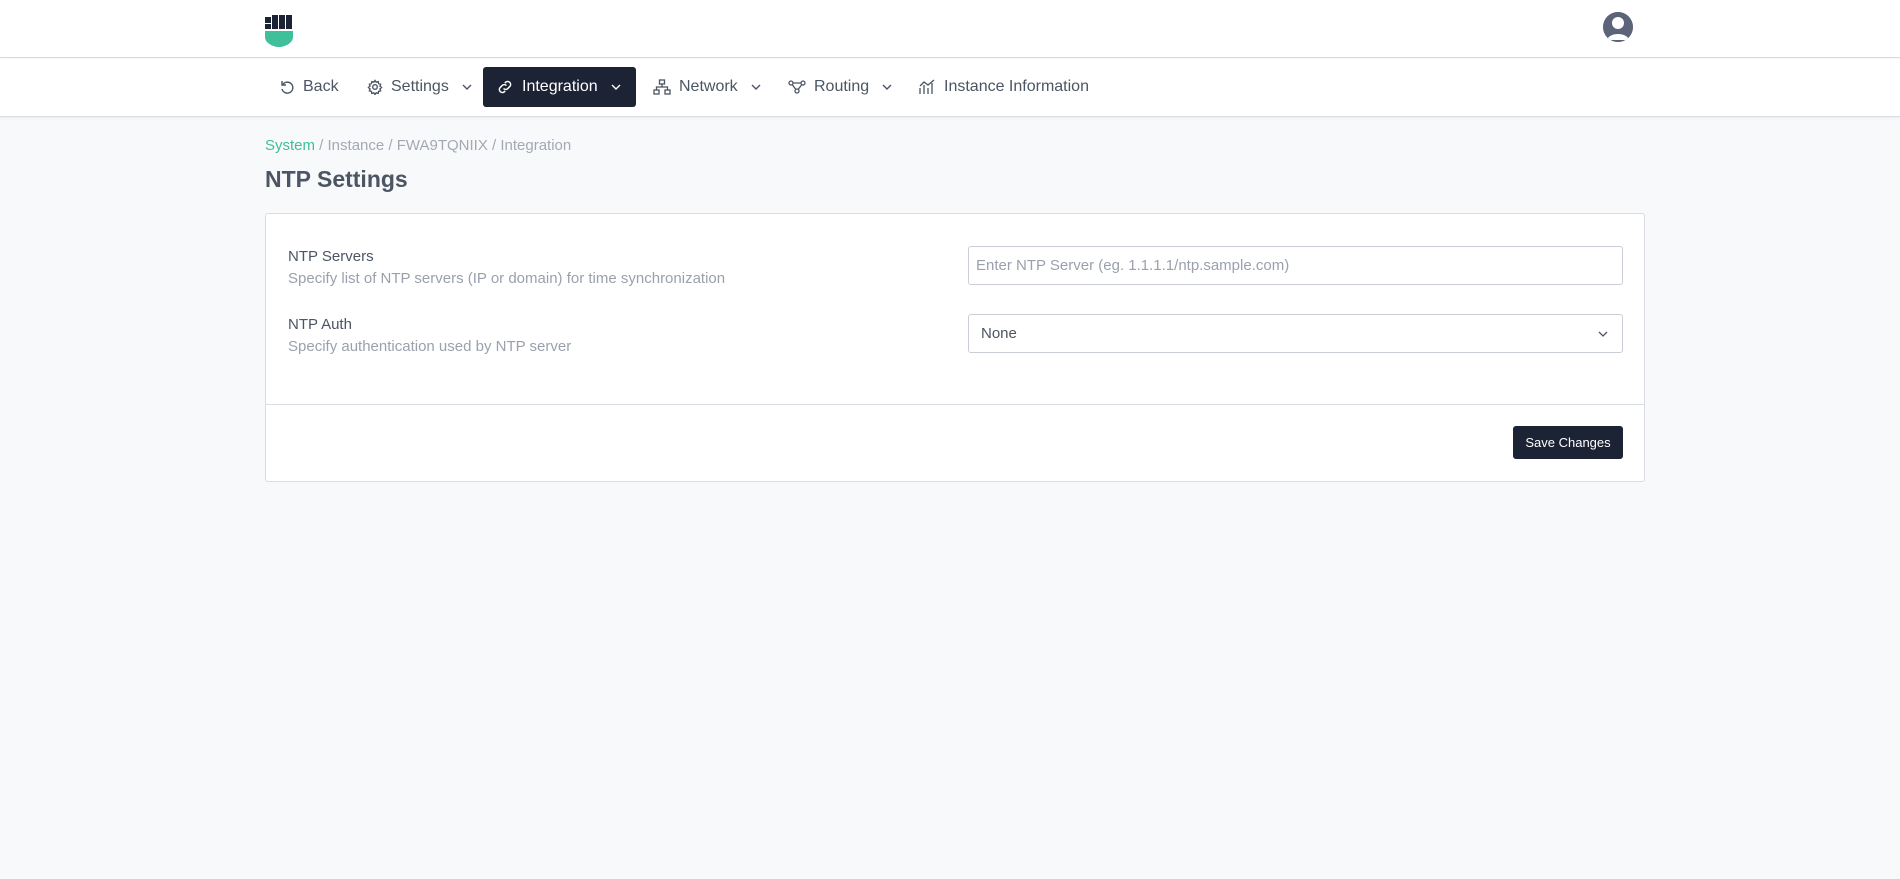  Describe the element at coordinates (443, 145) in the screenshot. I see `breadcrumb-path: / Instance / FWA9TQNIIX / Integration` at that location.